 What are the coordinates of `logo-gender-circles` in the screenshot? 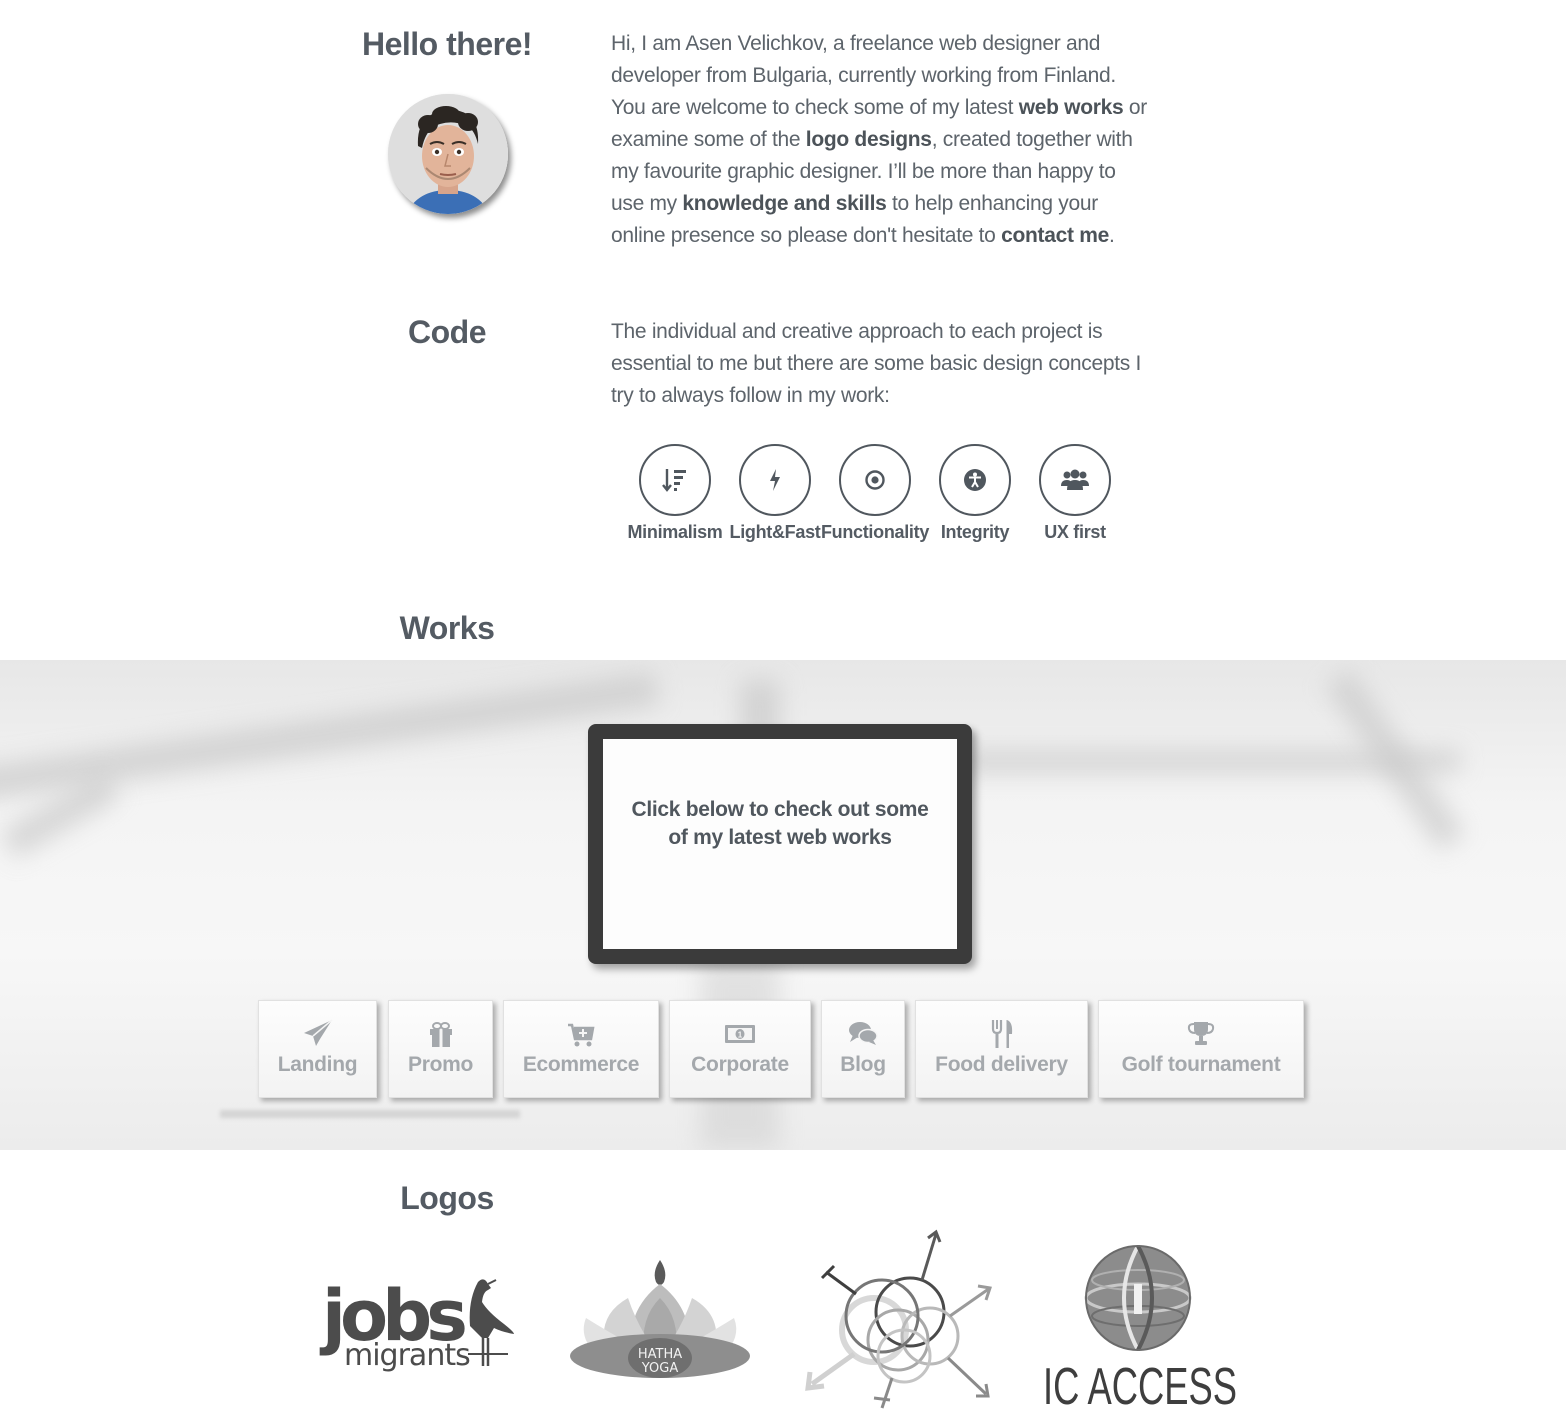 It's located at (900, 1320).